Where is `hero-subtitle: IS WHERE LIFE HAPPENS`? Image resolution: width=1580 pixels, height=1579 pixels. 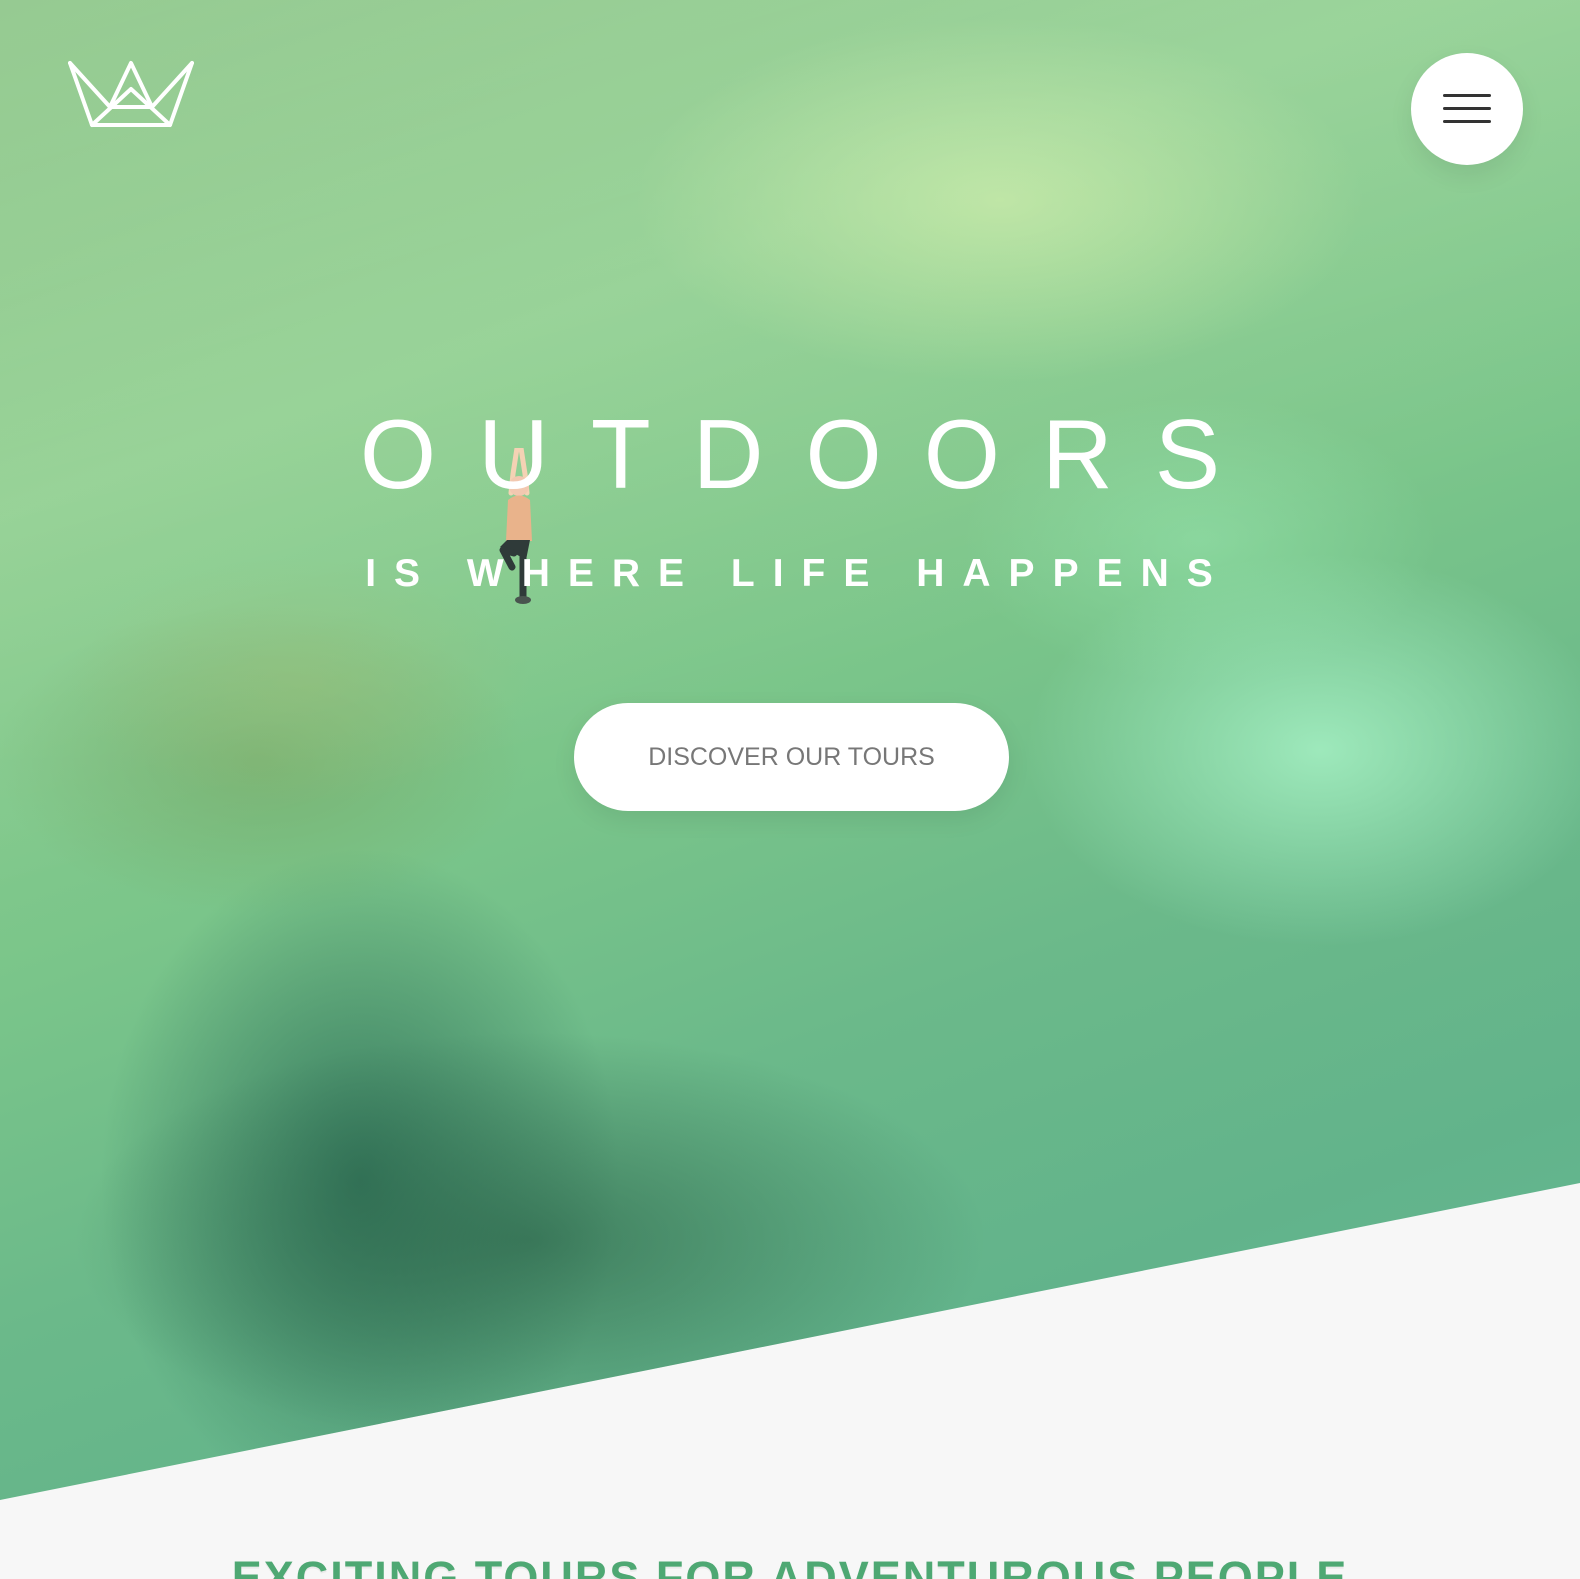 hero-subtitle: IS WHERE LIFE HAPPENS is located at coordinates (798, 573).